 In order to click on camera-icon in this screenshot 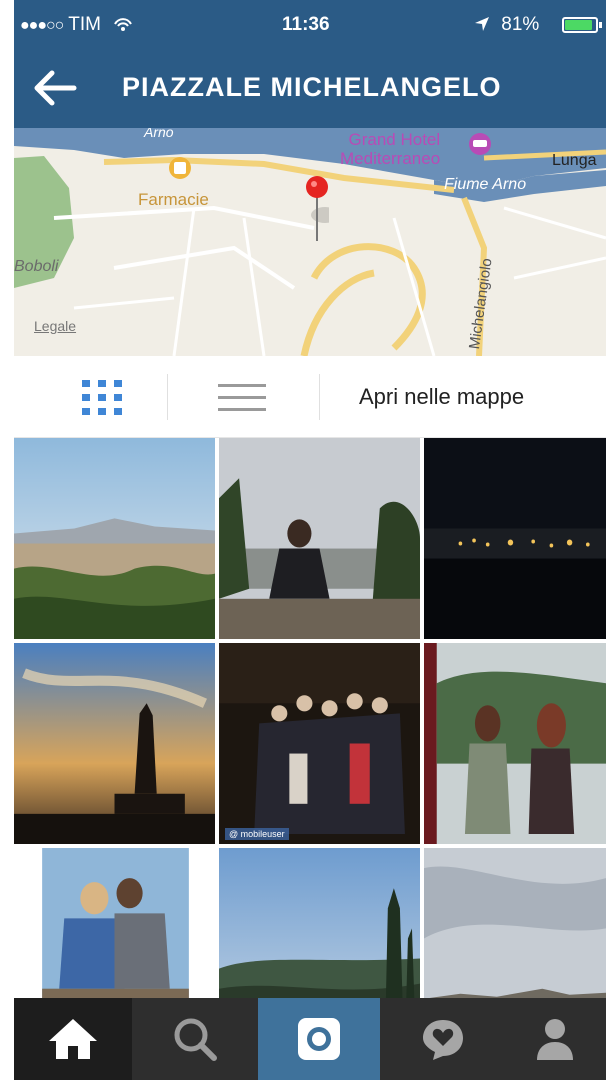, I will do `click(319, 1039)`.